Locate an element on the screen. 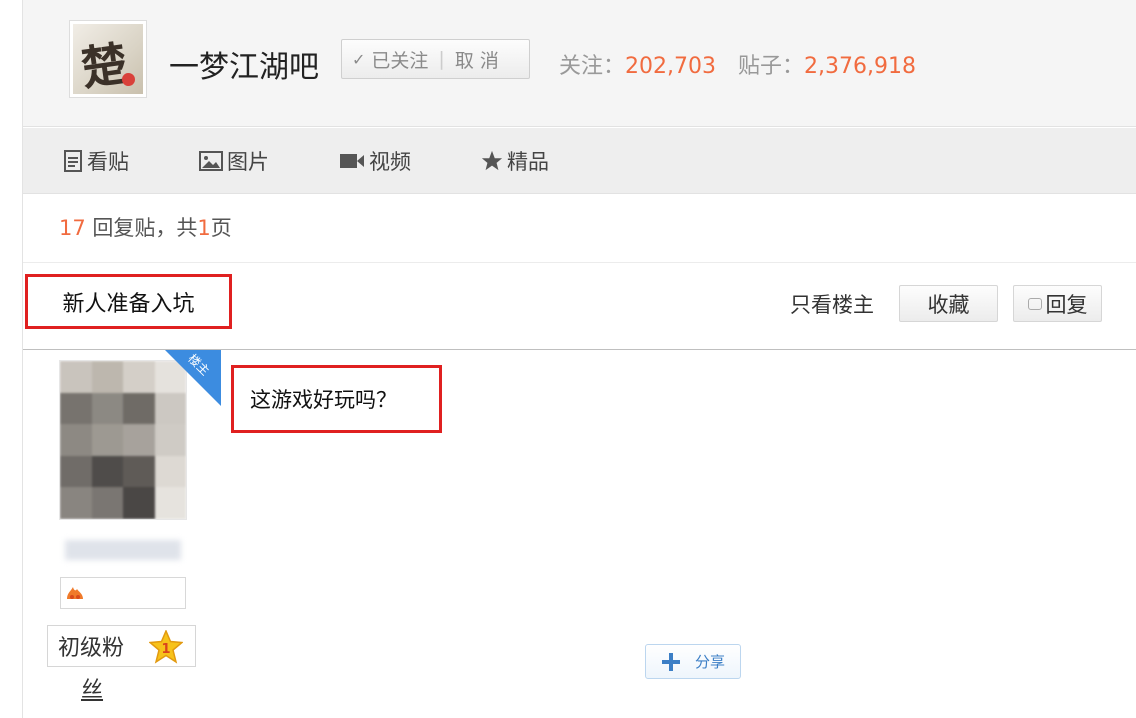  followers-count: 202,703 is located at coordinates (670, 66).